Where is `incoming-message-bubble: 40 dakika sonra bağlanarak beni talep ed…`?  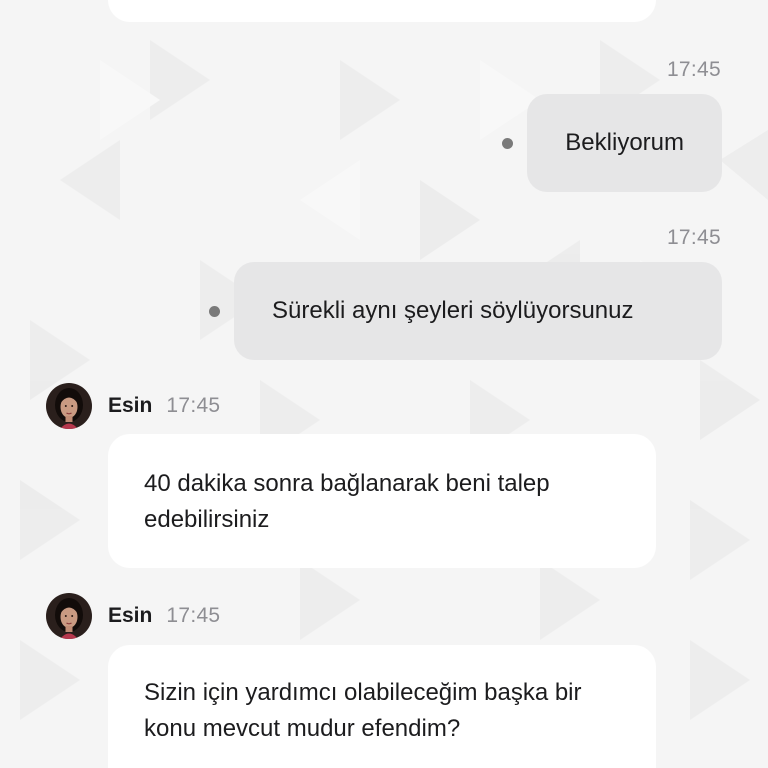
incoming-message-bubble: 40 dakika sonra bağlanarak beni talep ed… is located at coordinates (382, 501).